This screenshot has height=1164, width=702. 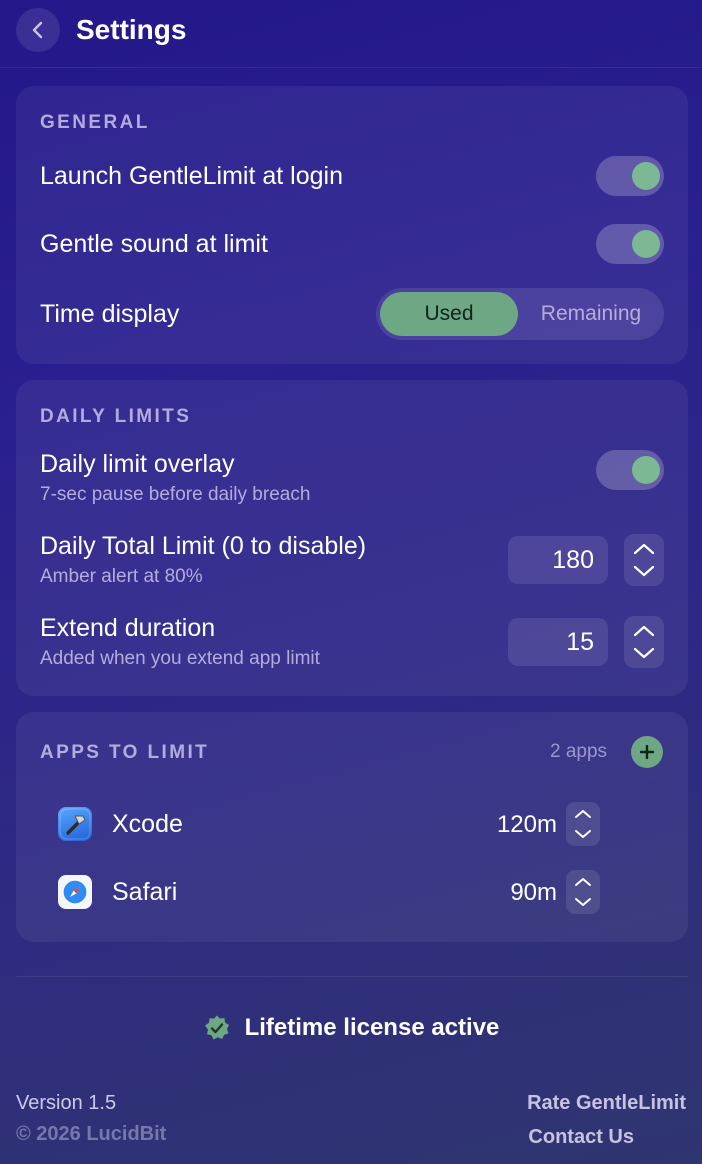 What do you see at coordinates (581, 1137) in the screenshot?
I see `contact-link: Contact Us` at bounding box center [581, 1137].